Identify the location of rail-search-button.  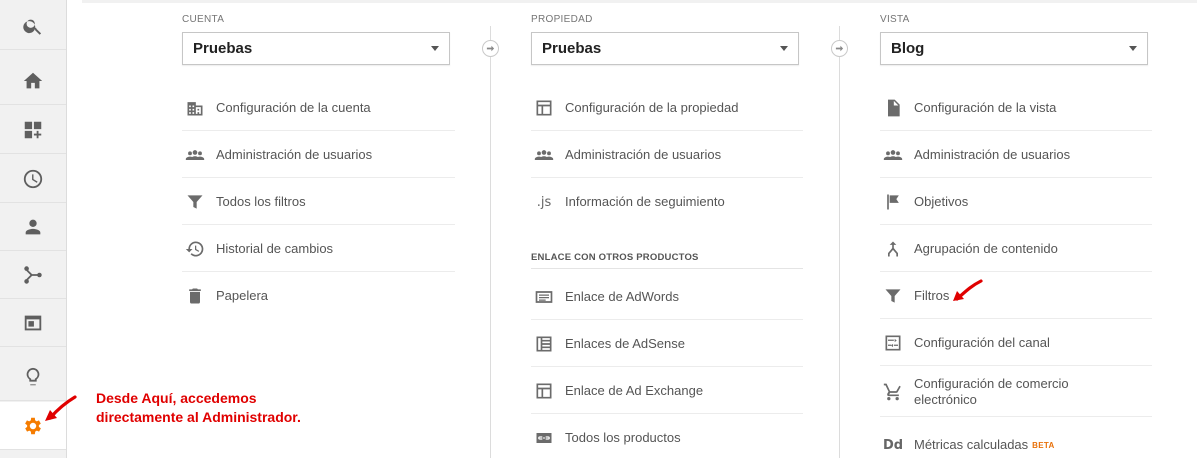
(33, 26).